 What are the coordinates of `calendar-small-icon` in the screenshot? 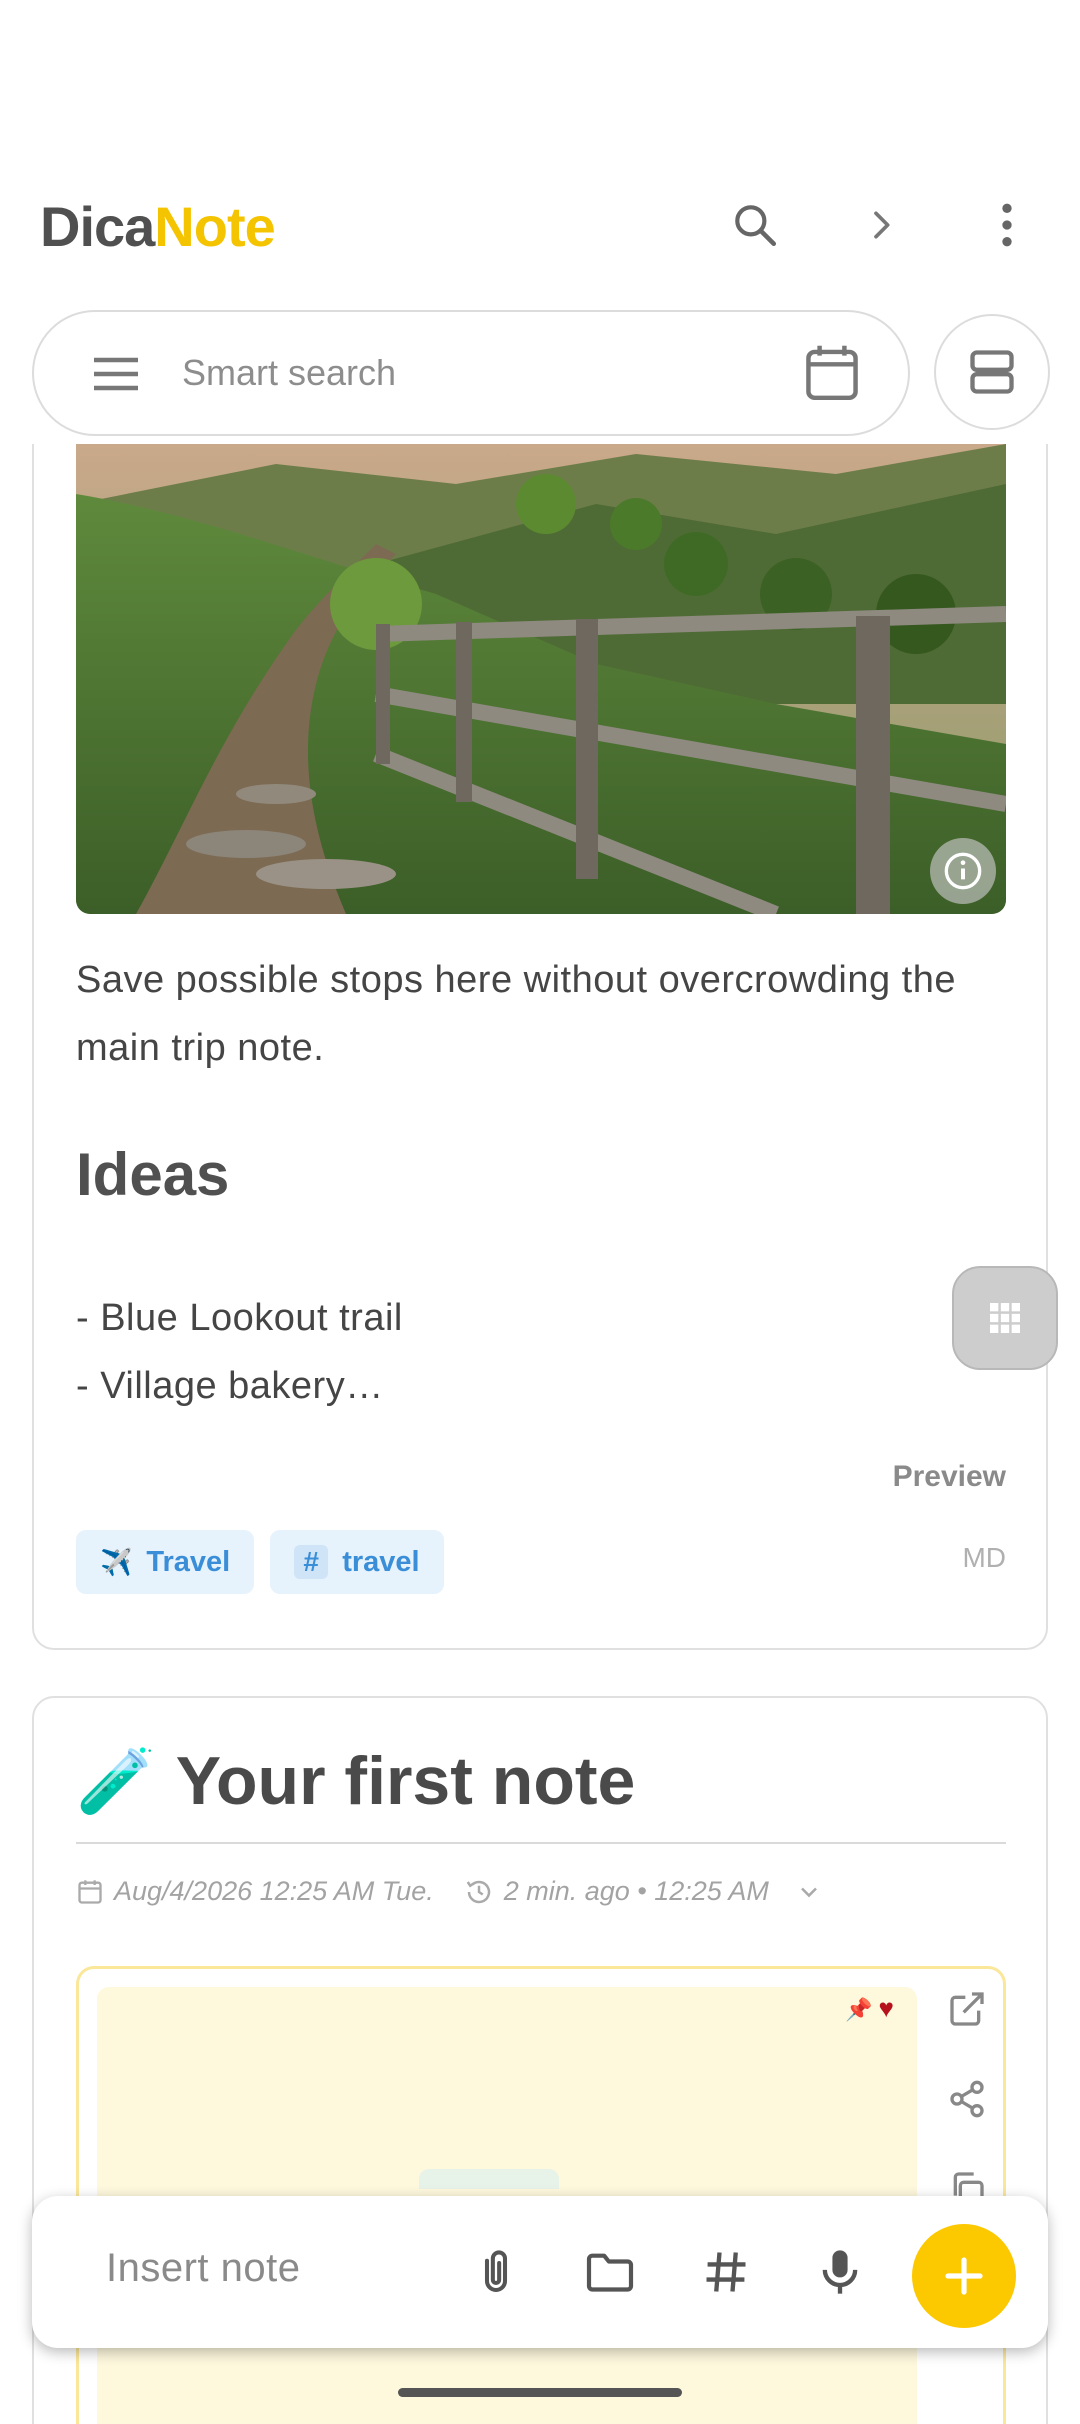 It's located at (90, 1891).